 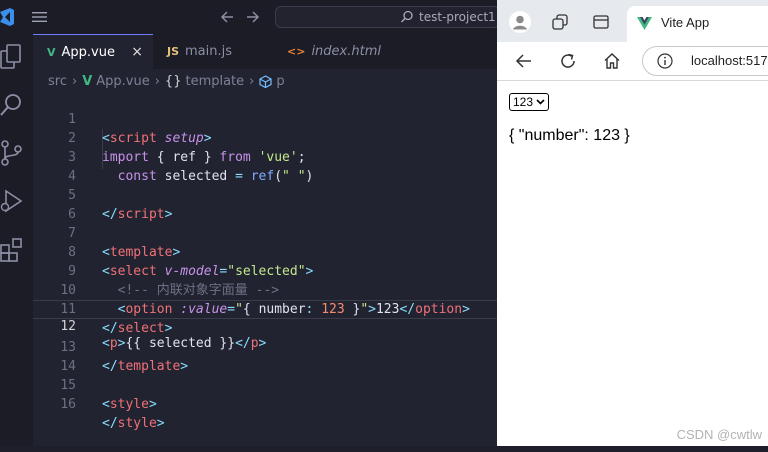 I want to click on code-line: 1 <script setup>, so click(x=140, y=129).